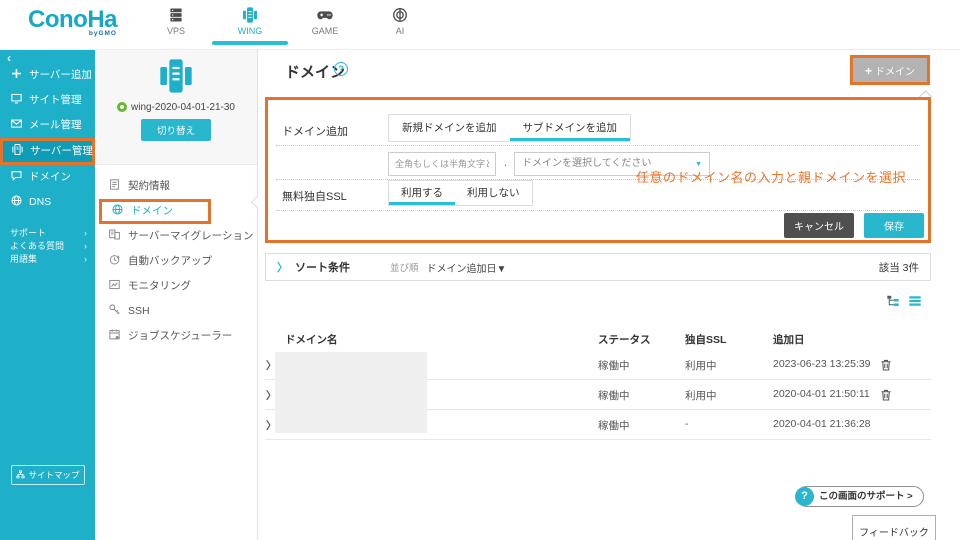 The height and width of the screenshot is (540, 960). What do you see at coordinates (175, 31) in the screenshot?
I see `topnav-label-vps: VPS` at bounding box center [175, 31].